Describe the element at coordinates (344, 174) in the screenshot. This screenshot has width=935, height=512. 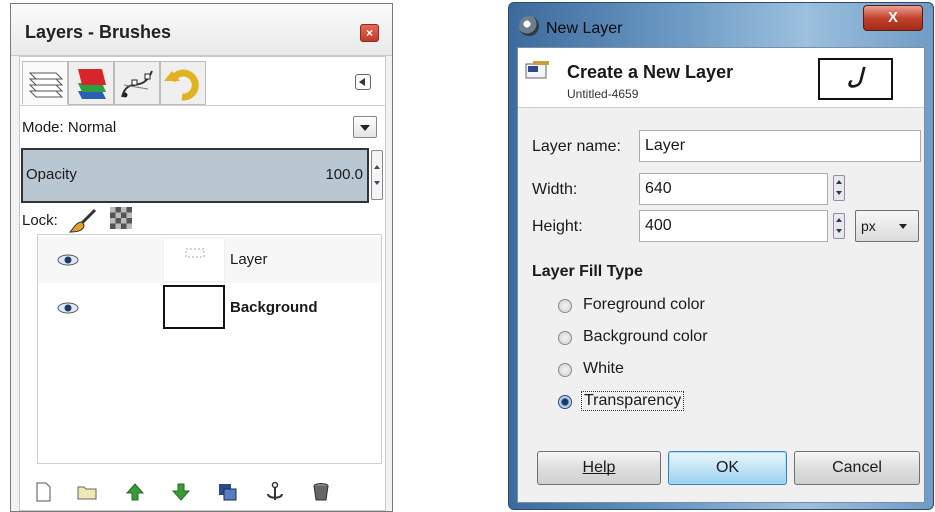
I see `opacity-value: 100.0` at that location.